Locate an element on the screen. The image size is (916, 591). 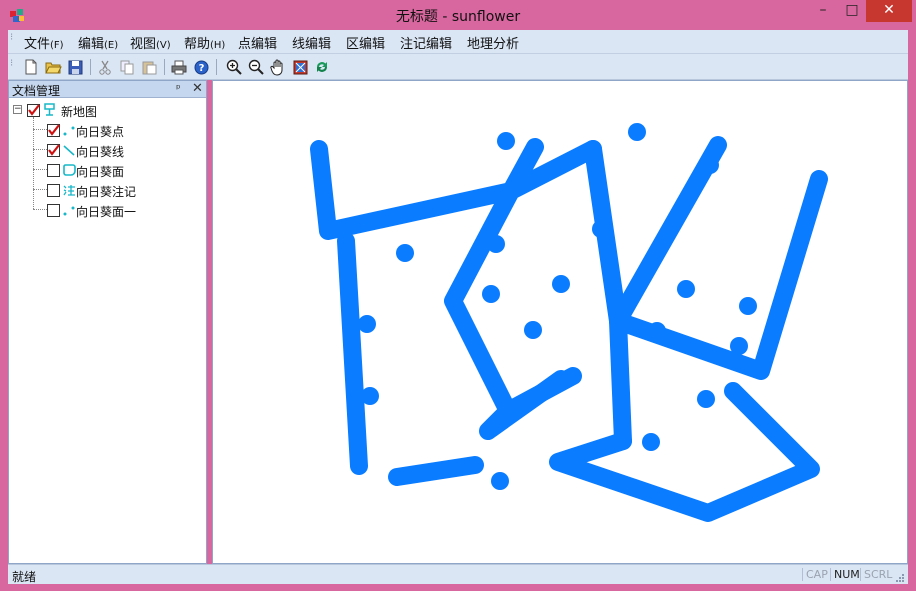
menu-region-edit: 区编辑 is located at coordinates (365, 42).